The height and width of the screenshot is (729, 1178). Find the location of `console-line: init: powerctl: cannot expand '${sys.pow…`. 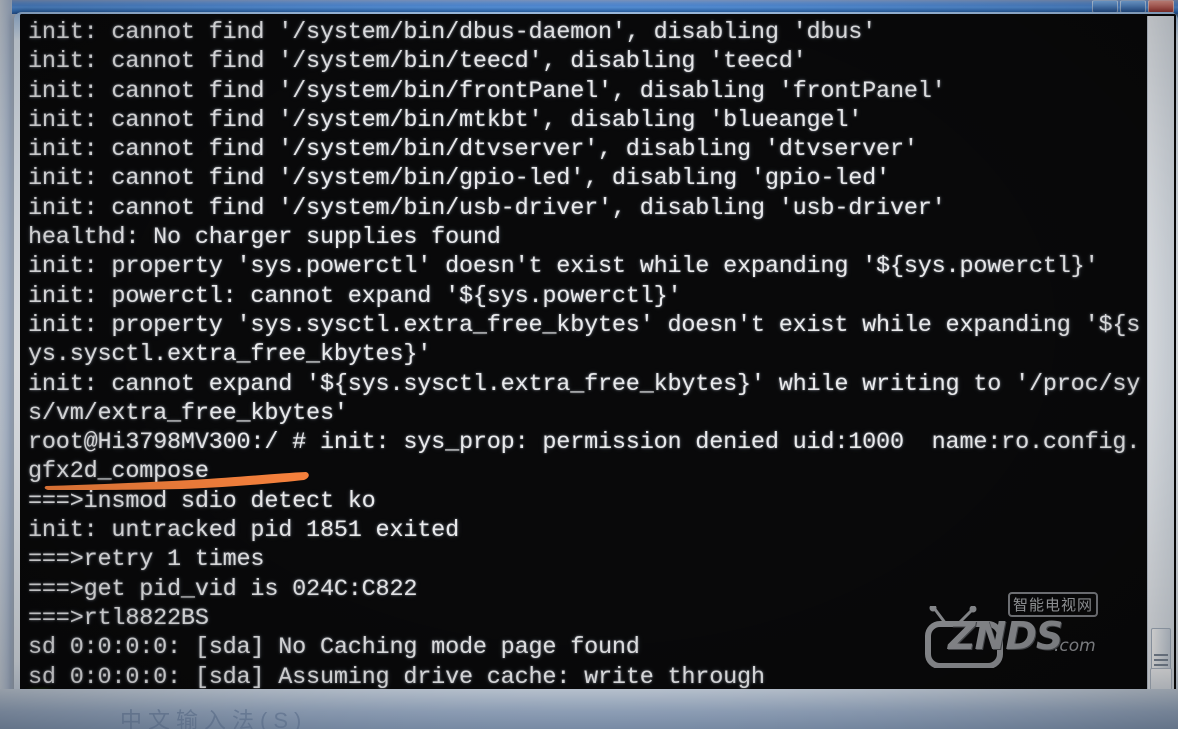

console-line: init: powerctl: cannot expand '${sys.pow… is located at coordinates (355, 296).